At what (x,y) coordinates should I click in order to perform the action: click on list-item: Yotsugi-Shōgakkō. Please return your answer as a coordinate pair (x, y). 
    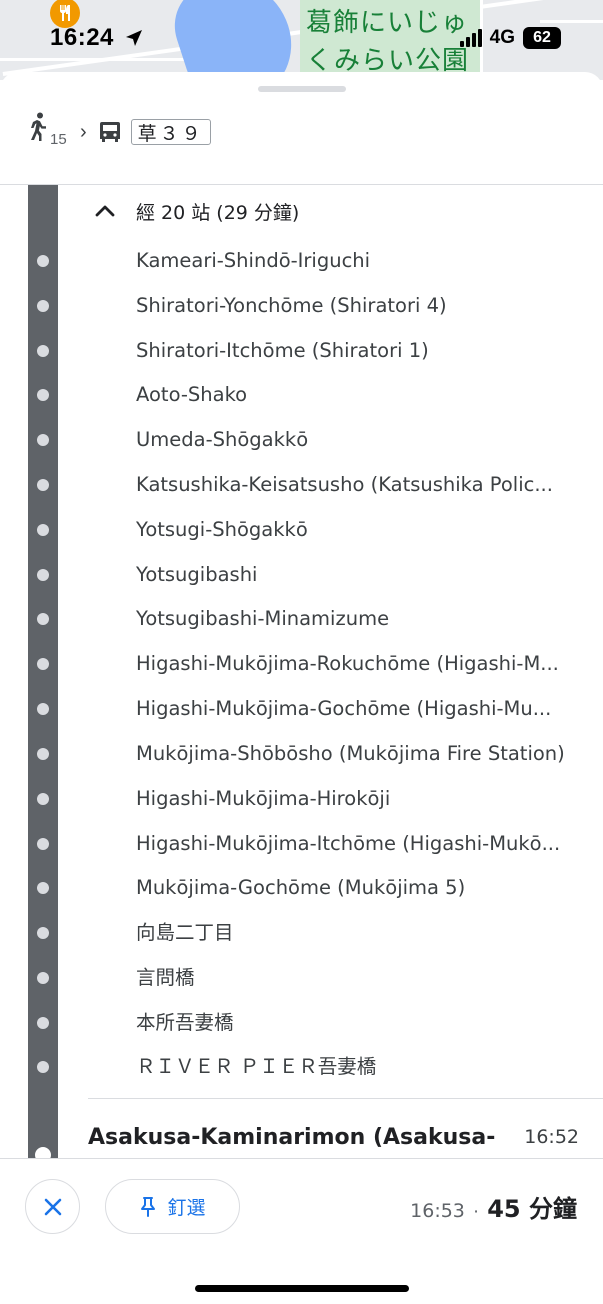
    Looking at the image, I should click on (222, 529).